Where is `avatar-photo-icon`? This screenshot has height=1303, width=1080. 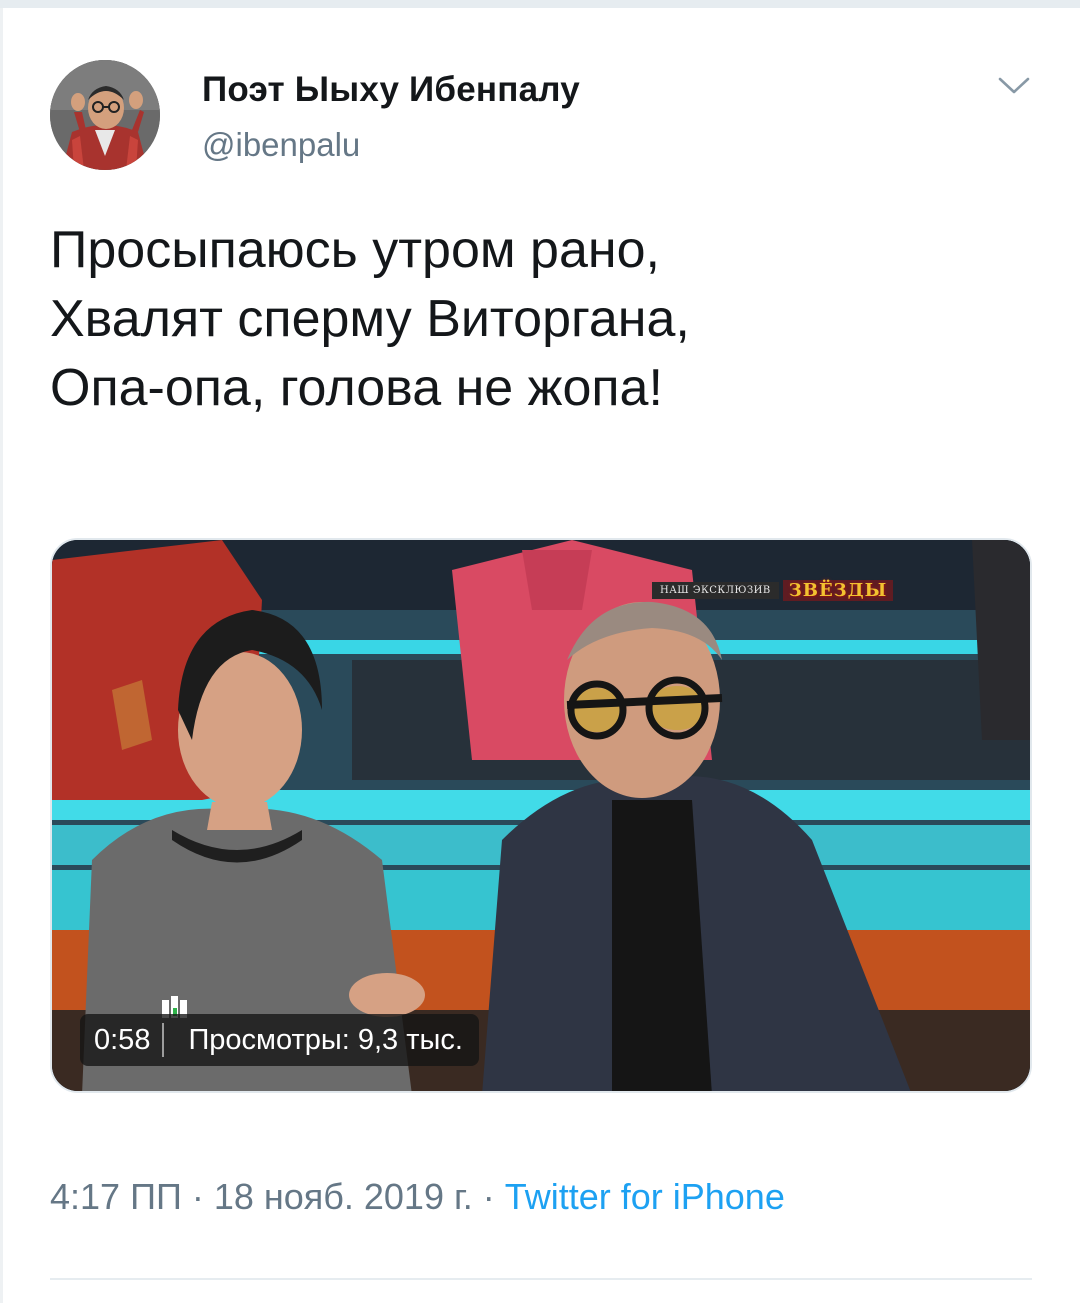
avatar-photo-icon is located at coordinates (105, 115).